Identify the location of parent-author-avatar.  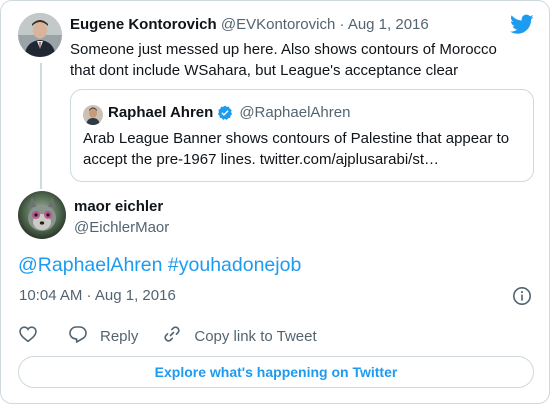
(40, 35).